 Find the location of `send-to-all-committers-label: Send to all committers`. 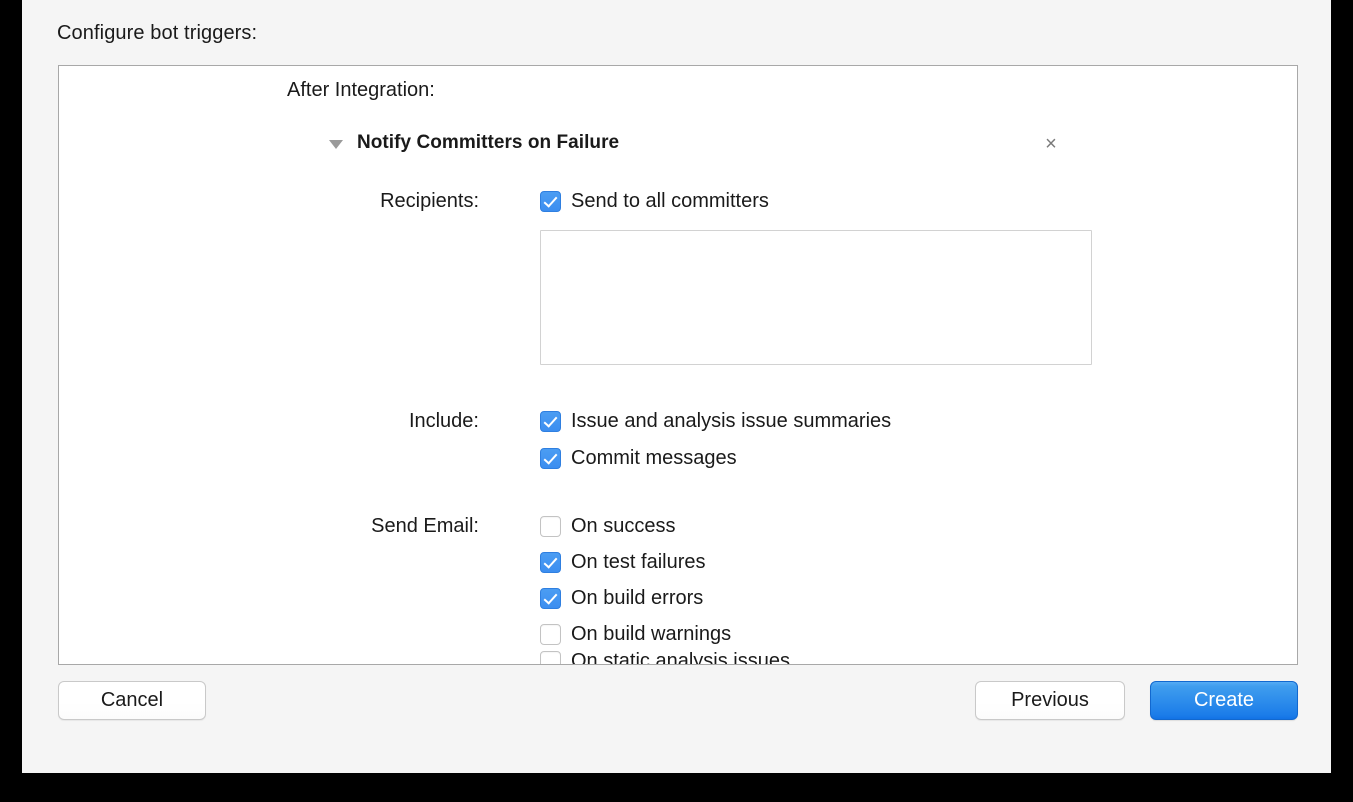

send-to-all-committers-label: Send to all committers is located at coordinates (670, 200).